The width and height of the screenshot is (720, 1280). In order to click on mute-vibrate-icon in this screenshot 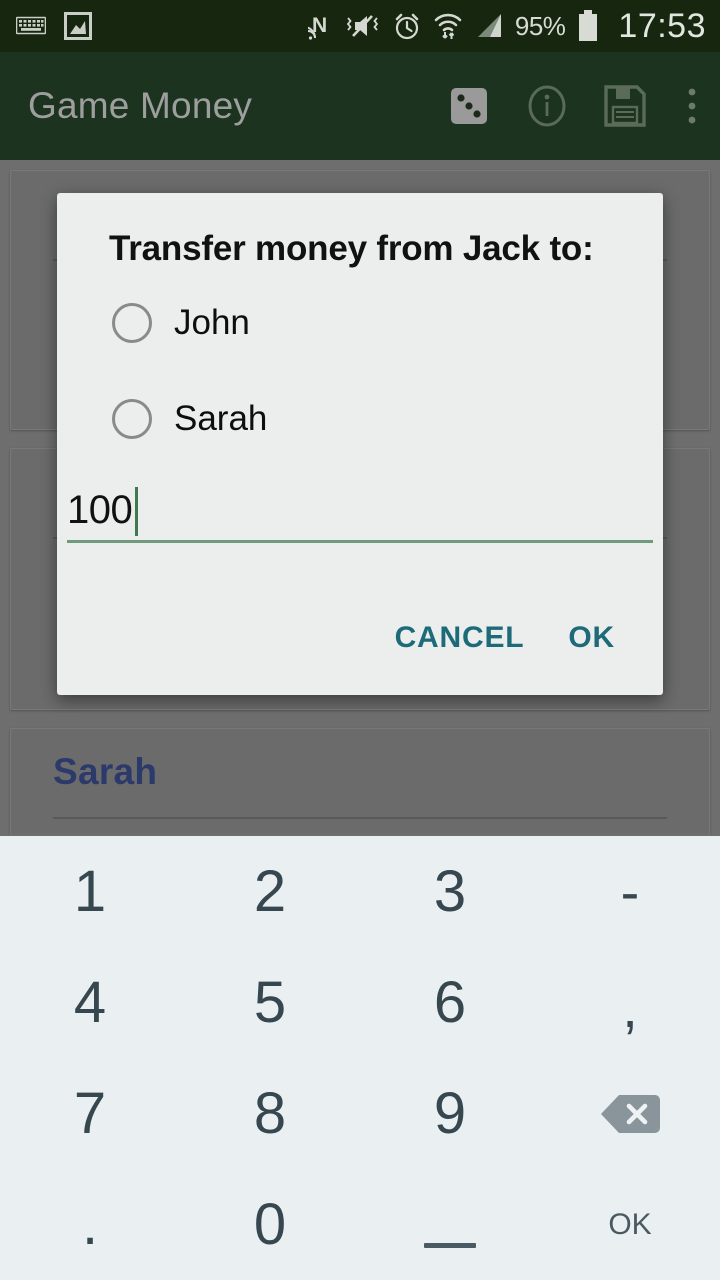, I will do `click(363, 26)`.